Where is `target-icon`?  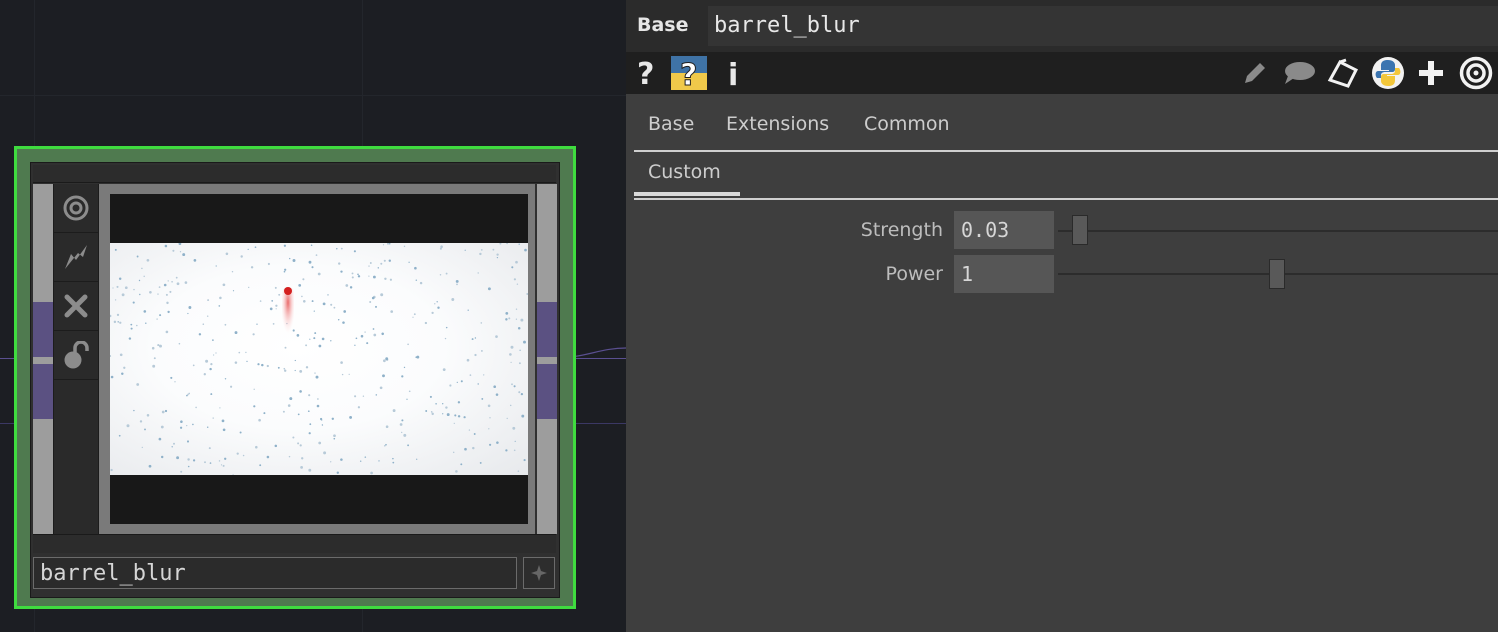
target-icon is located at coordinates (1476, 73).